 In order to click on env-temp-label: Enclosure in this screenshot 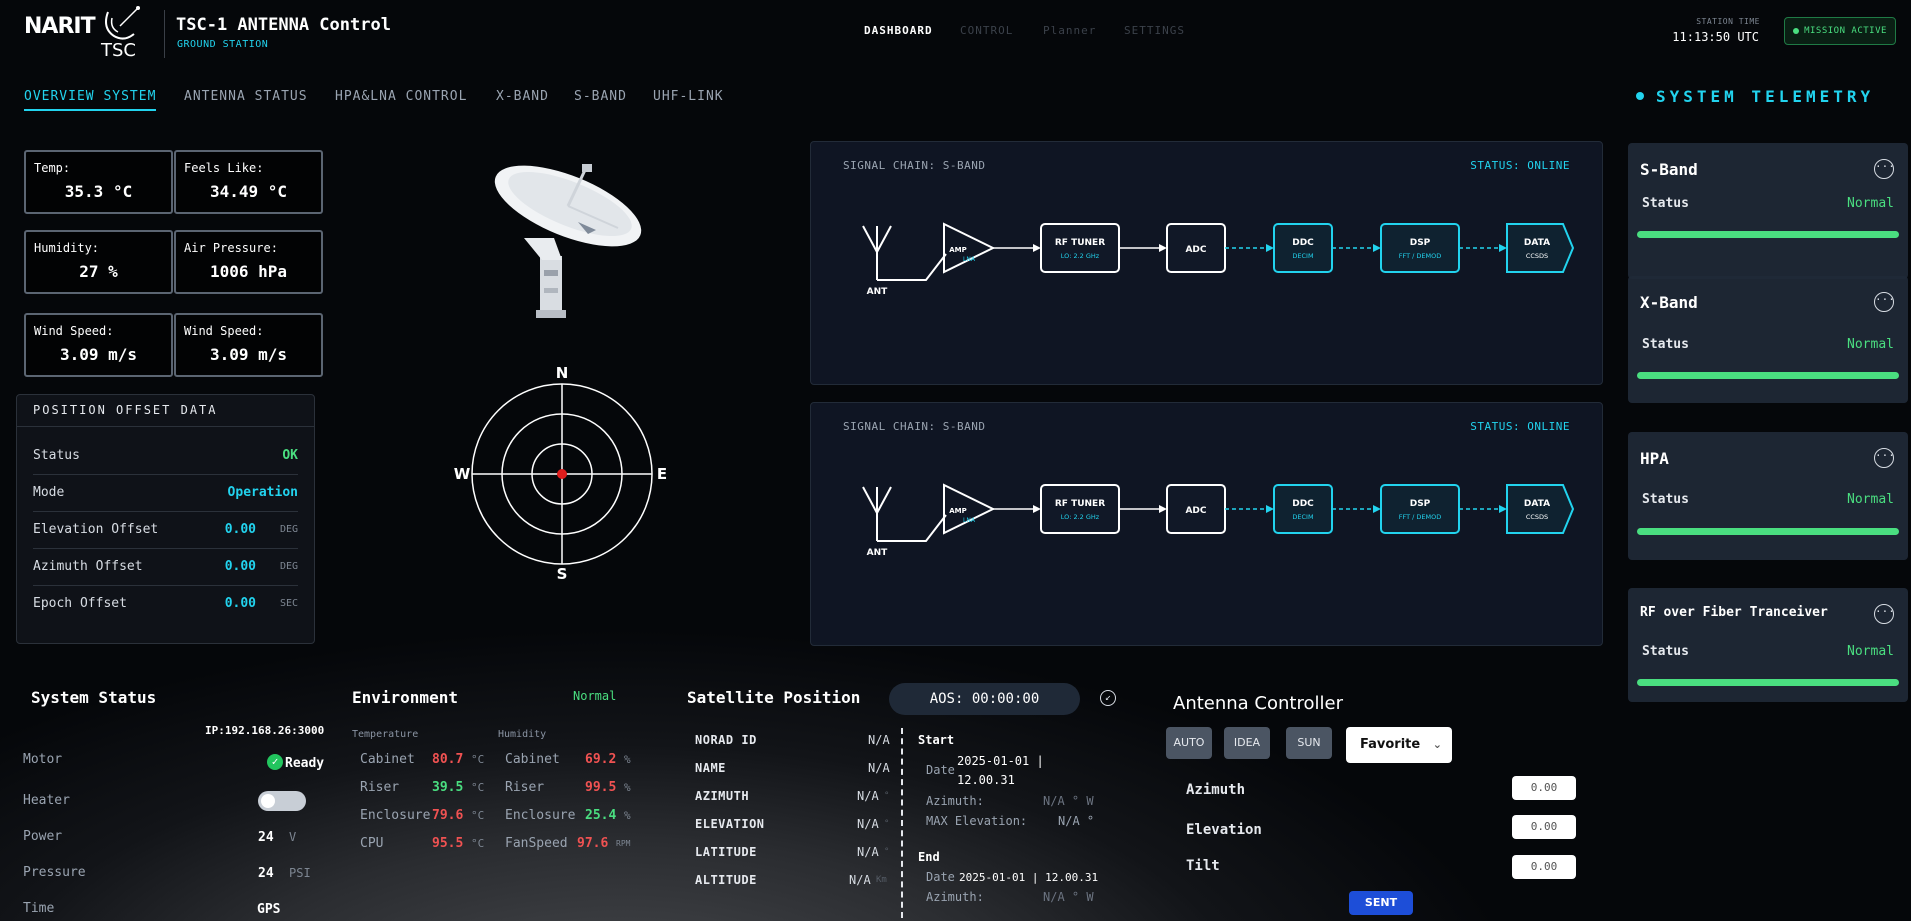, I will do `click(395, 815)`.